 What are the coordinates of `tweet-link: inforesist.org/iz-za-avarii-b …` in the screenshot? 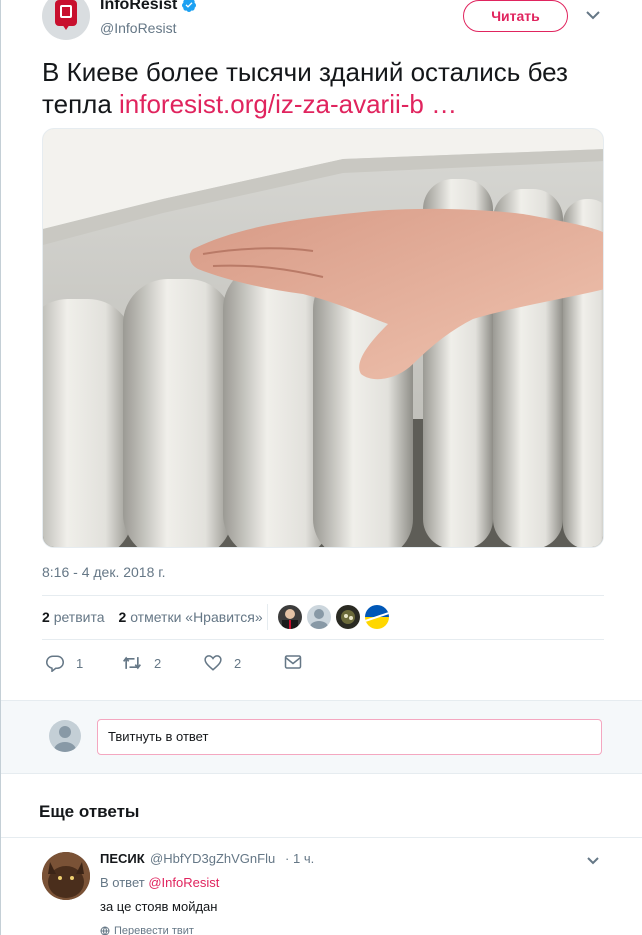 It's located at (288, 104).